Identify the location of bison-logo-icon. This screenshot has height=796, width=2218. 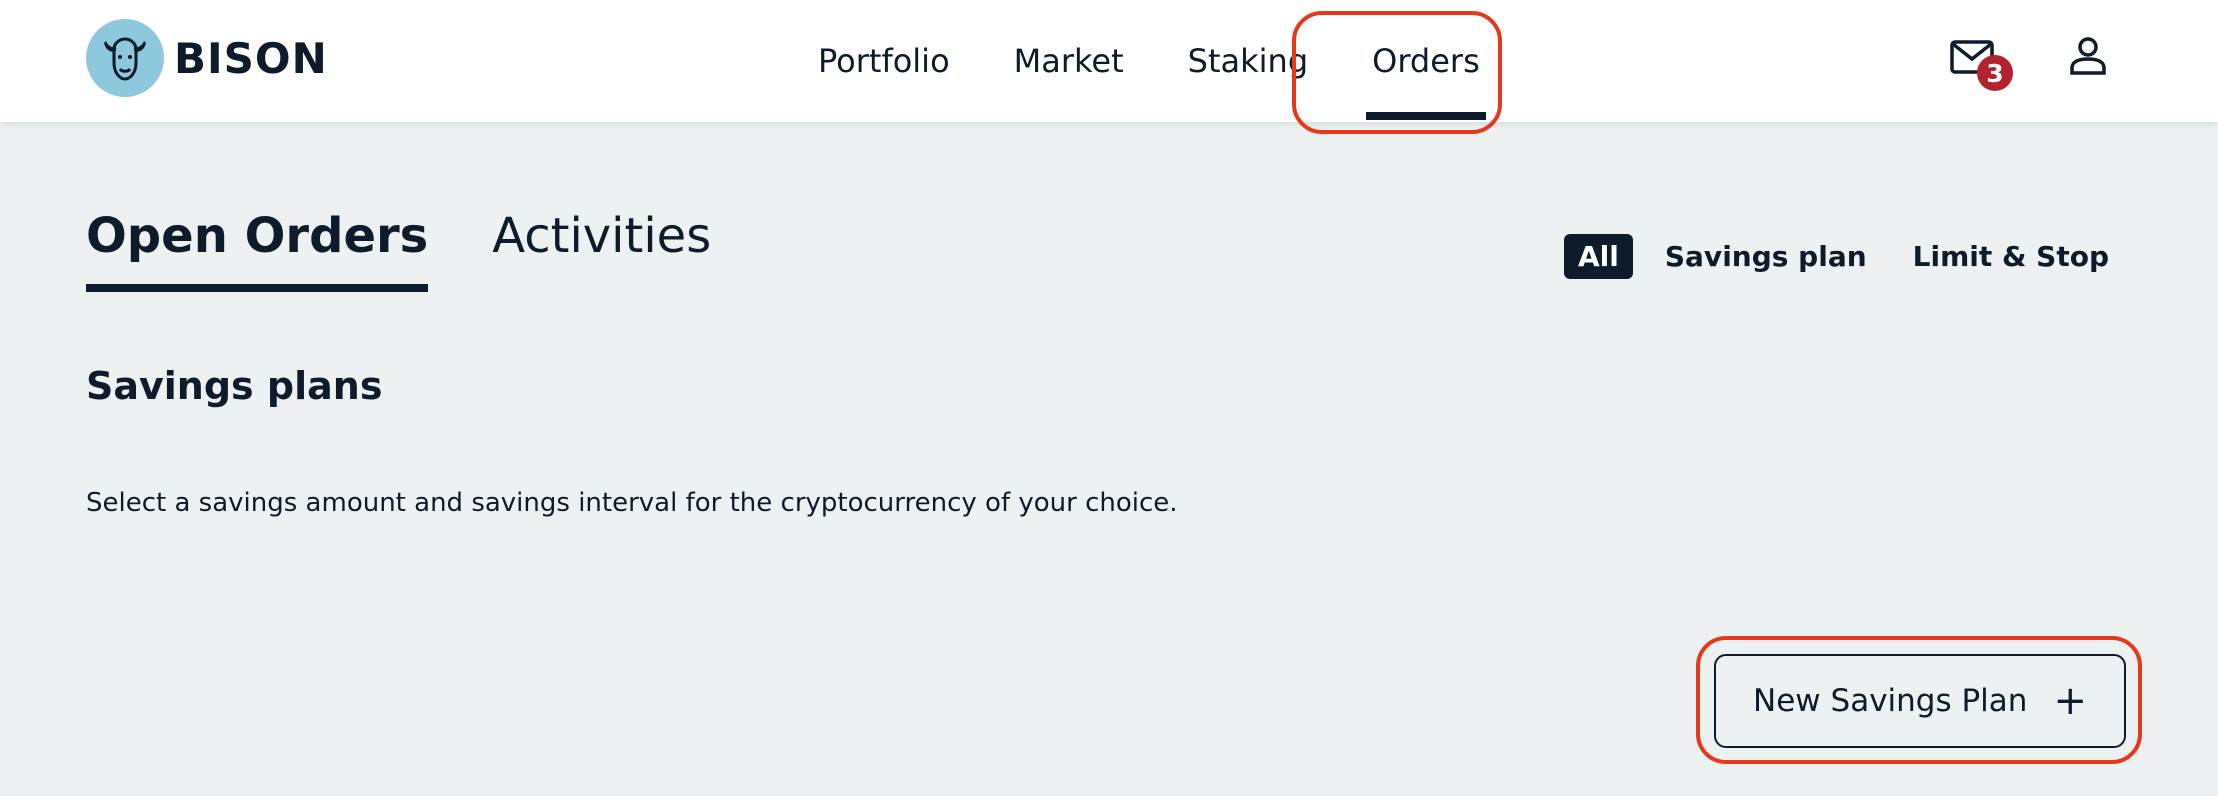
(125, 58).